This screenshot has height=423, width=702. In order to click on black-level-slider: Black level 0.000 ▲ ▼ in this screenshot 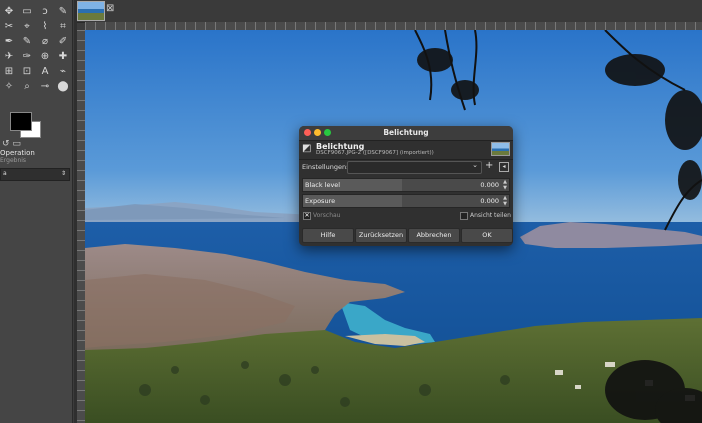, I will do `click(406, 185)`.